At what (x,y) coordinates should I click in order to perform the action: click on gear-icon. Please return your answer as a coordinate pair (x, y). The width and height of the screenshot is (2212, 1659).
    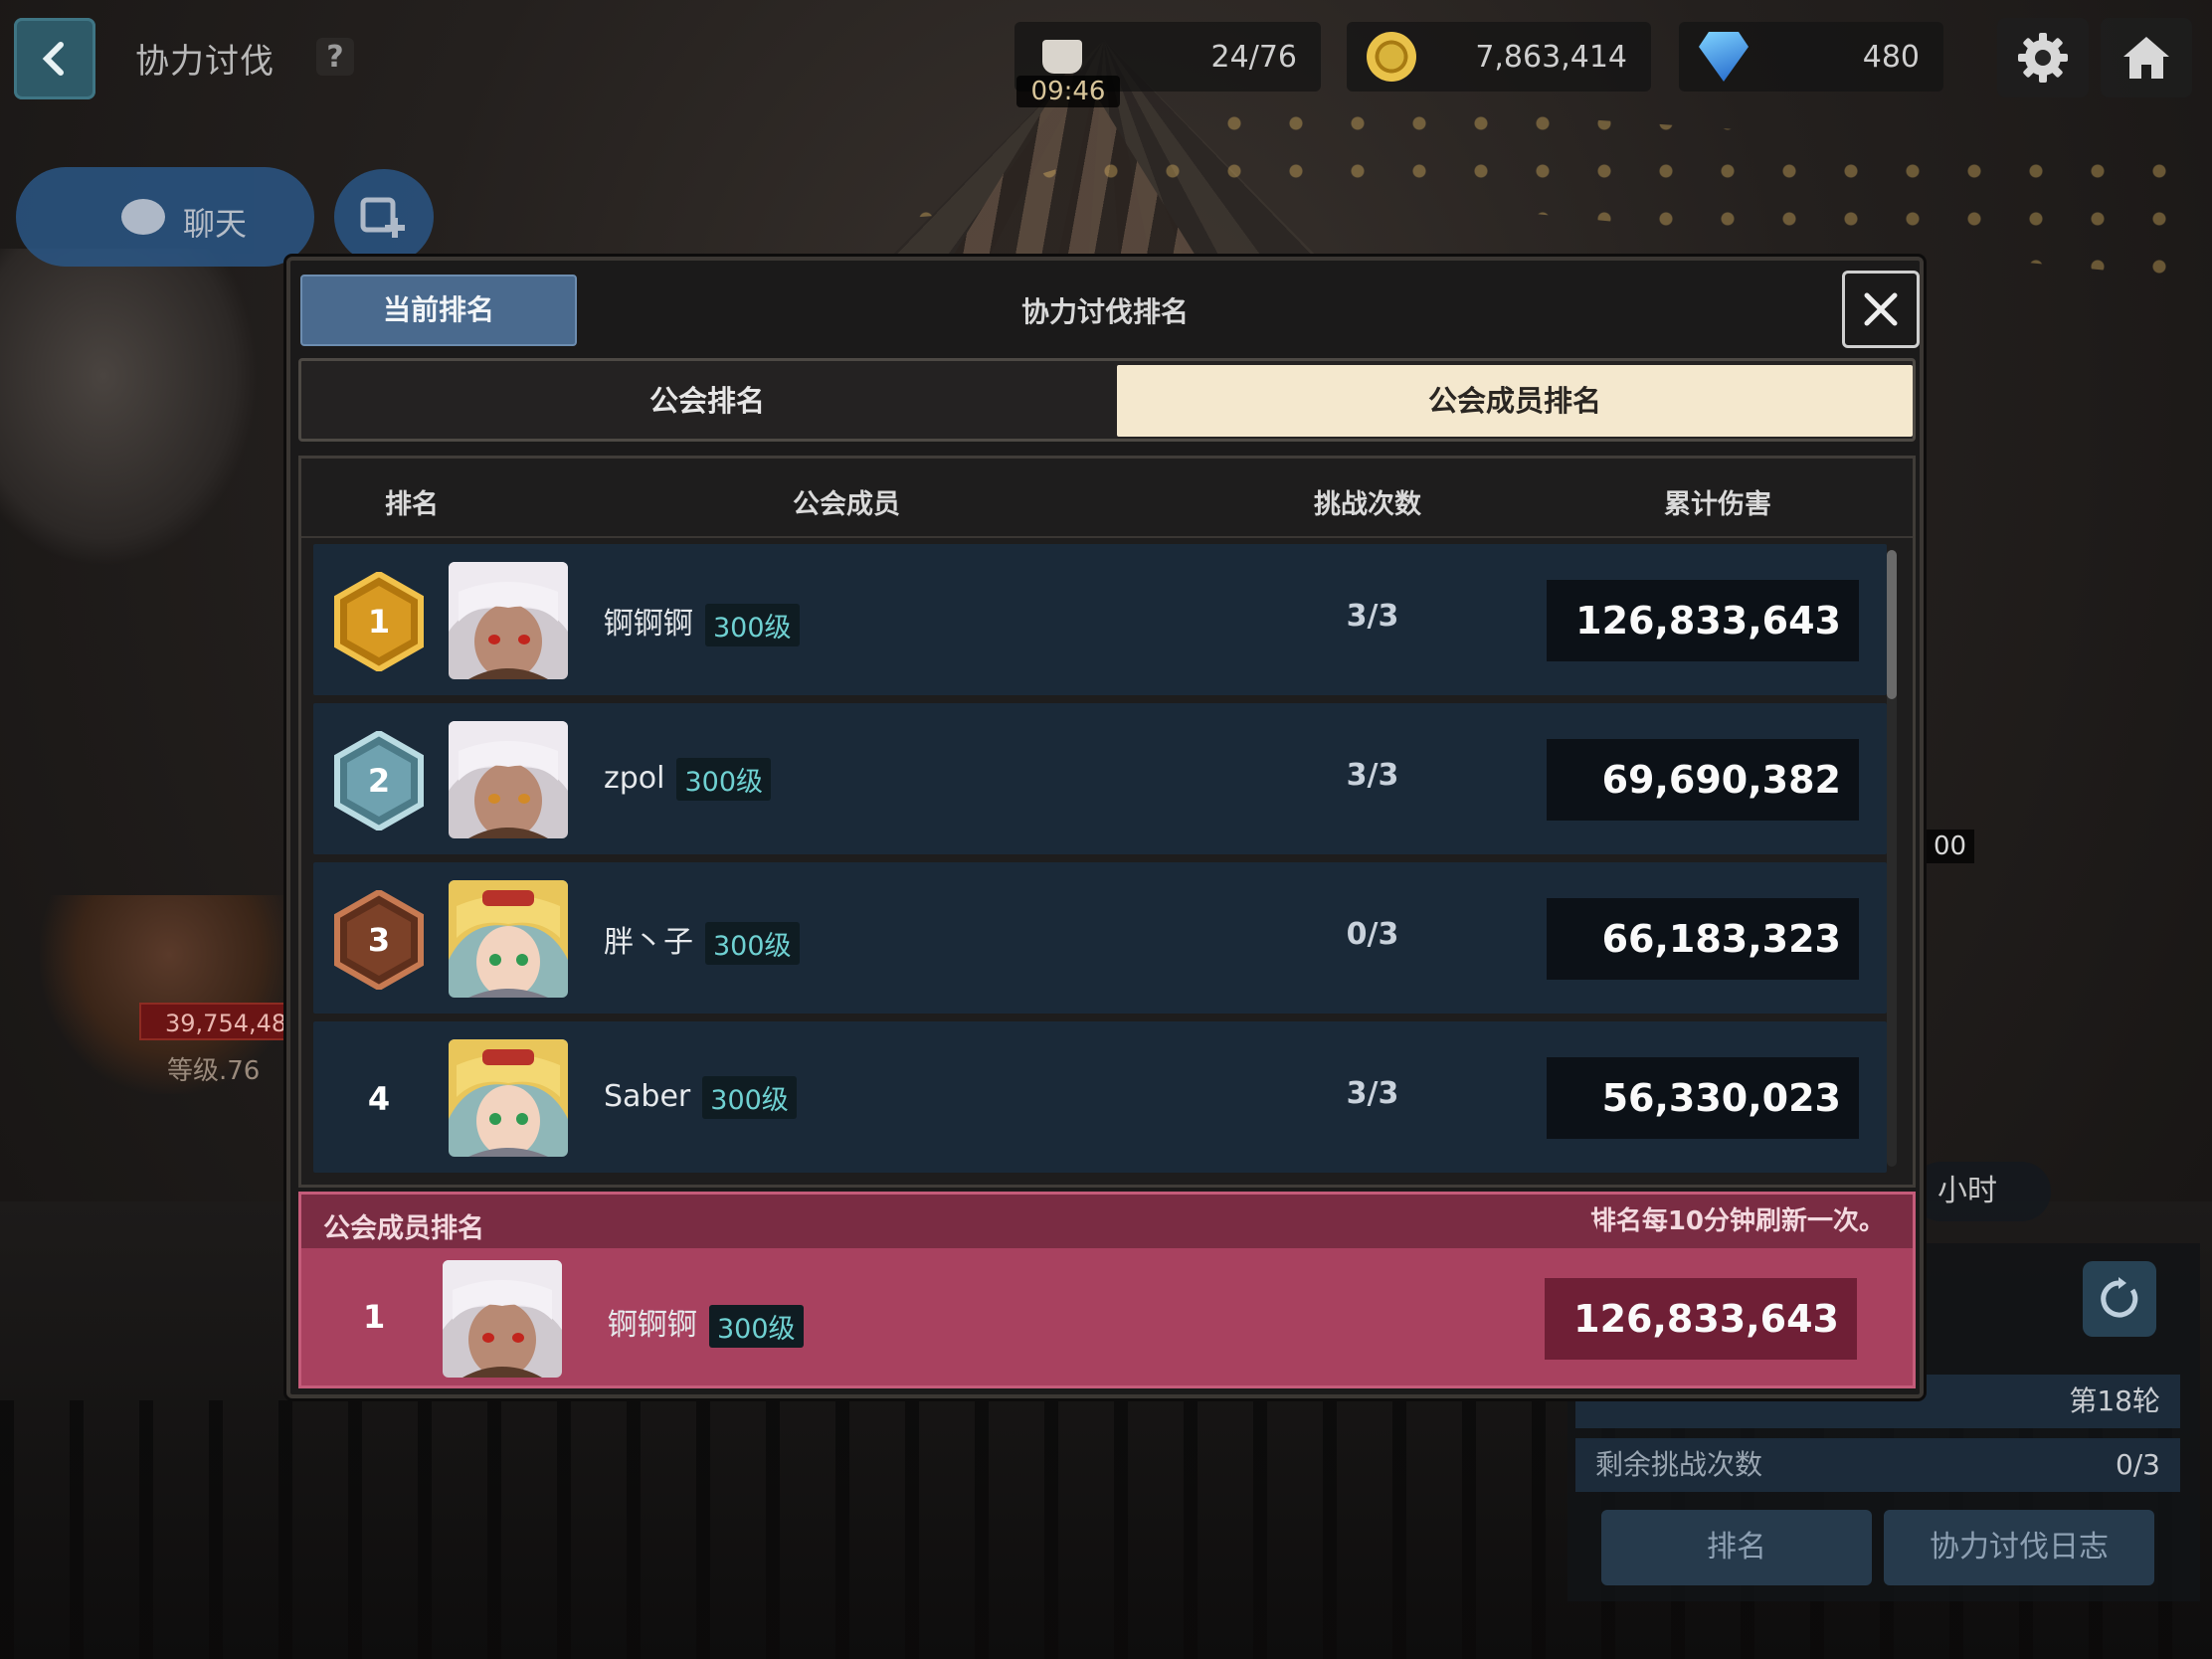
    Looking at the image, I should click on (2043, 58).